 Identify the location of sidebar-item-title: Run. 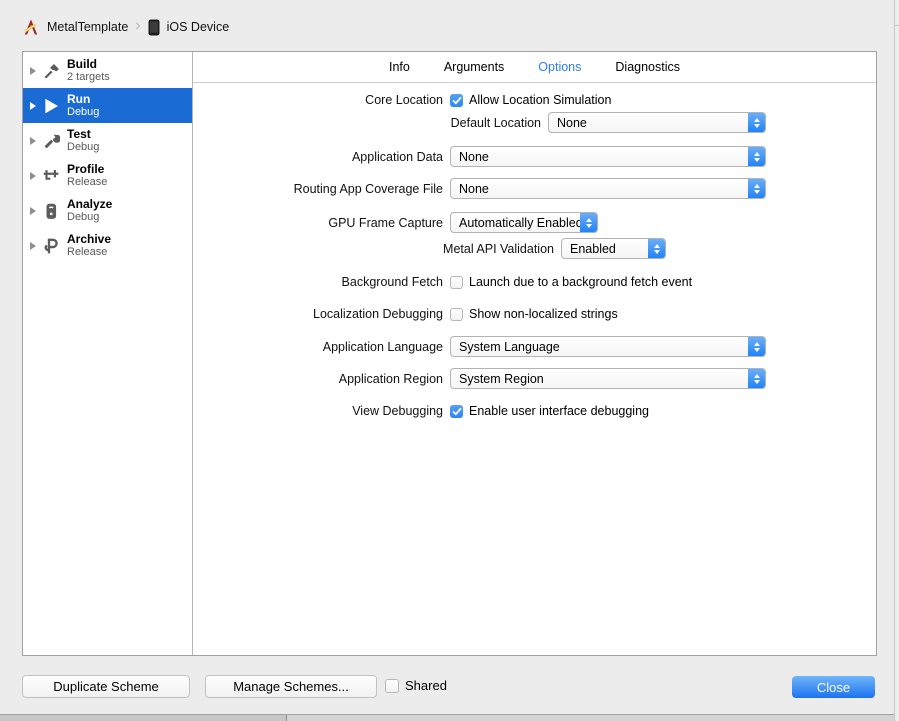
(79, 99).